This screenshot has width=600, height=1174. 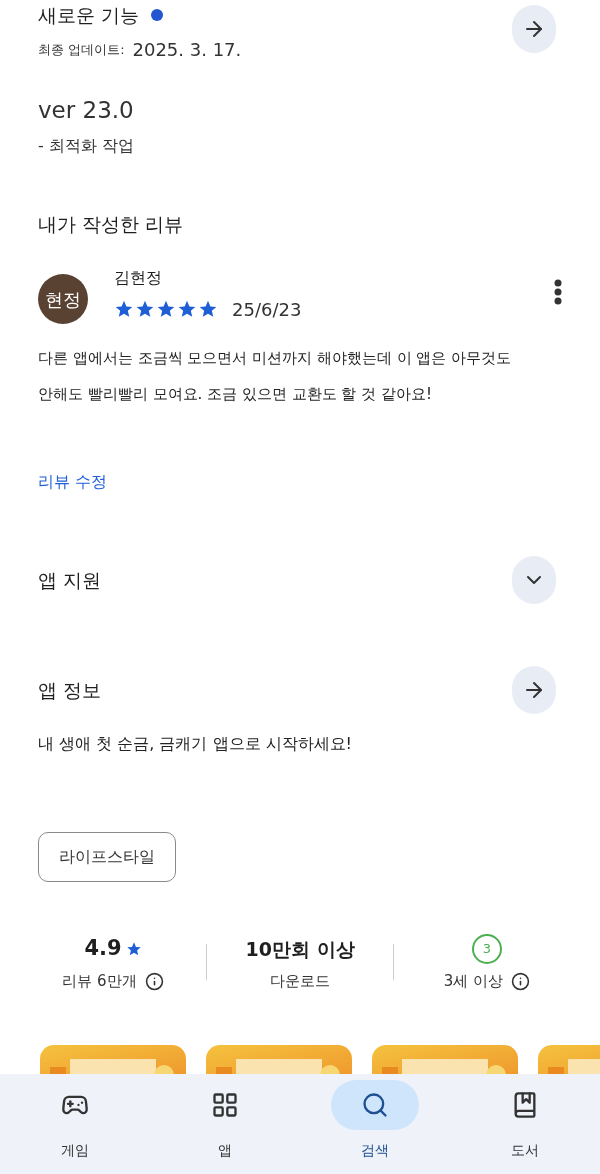 What do you see at coordinates (195, 744) in the screenshot?
I see `app-description: 내 생애 첫 순금, 금캐기 앱으로 시작하세요!` at bounding box center [195, 744].